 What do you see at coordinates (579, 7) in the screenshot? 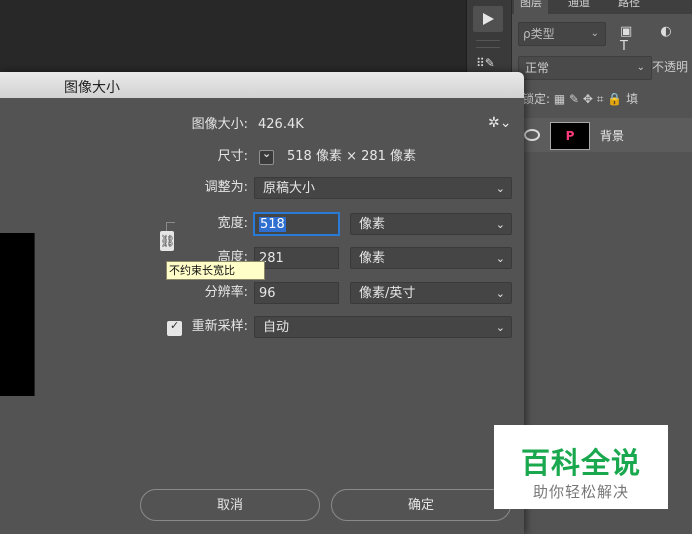
I see `tab-channels: 通道` at bounding box center [579, 7].